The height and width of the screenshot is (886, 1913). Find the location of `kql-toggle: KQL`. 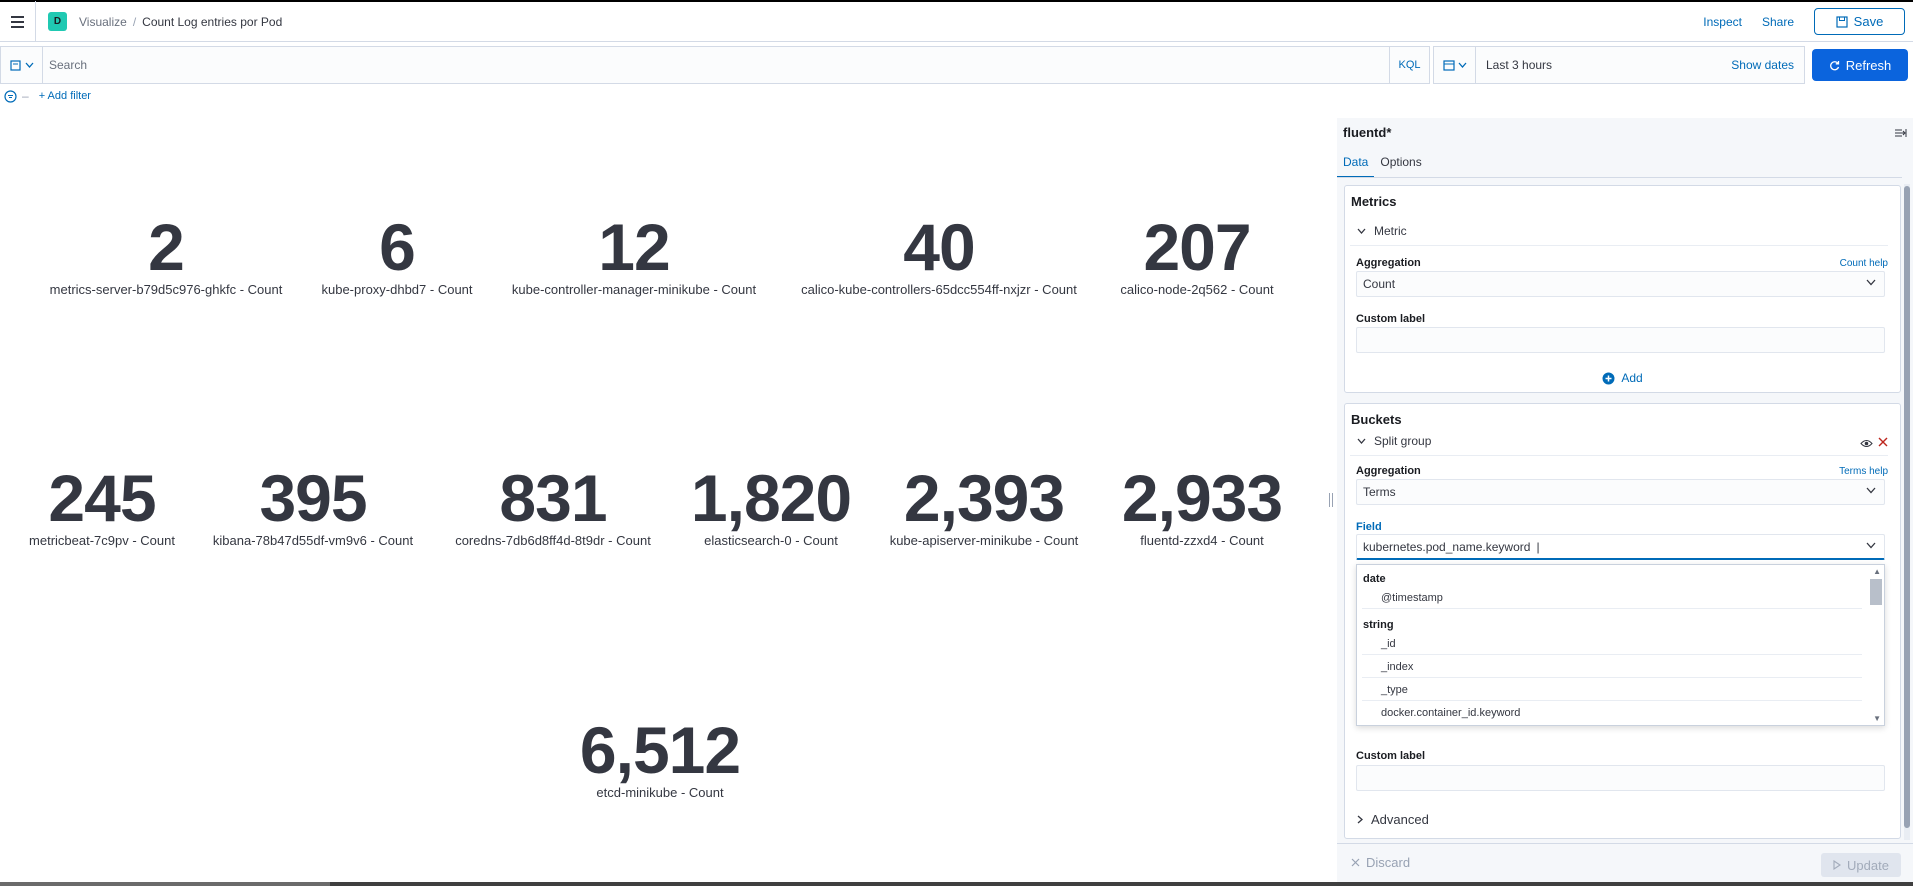

kql-toggle: KQL is located at coordinates (1409, 65).